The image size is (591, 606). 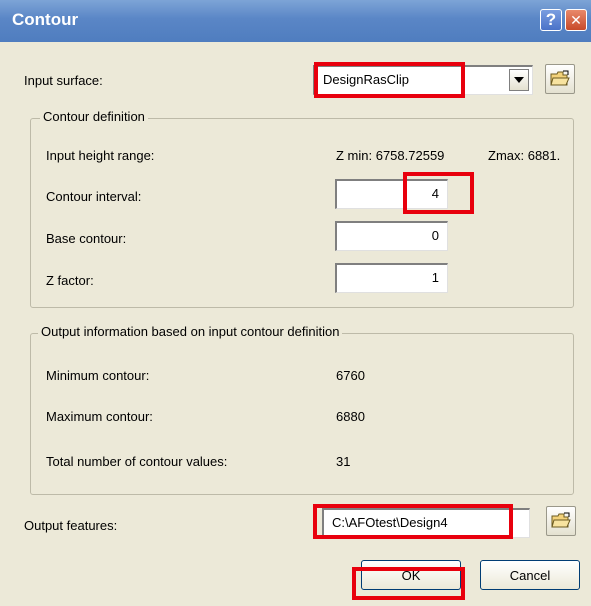 I want to click on input-surface-combobox: DesignRasClip, so click(x=423, y=80).